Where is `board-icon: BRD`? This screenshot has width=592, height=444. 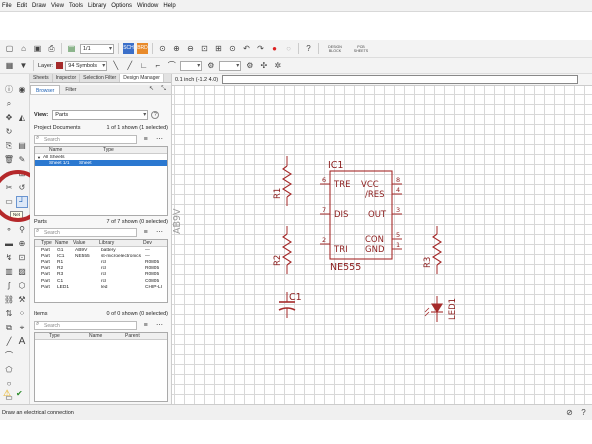 board-icon: BRD is located at coordinates (142, 48).